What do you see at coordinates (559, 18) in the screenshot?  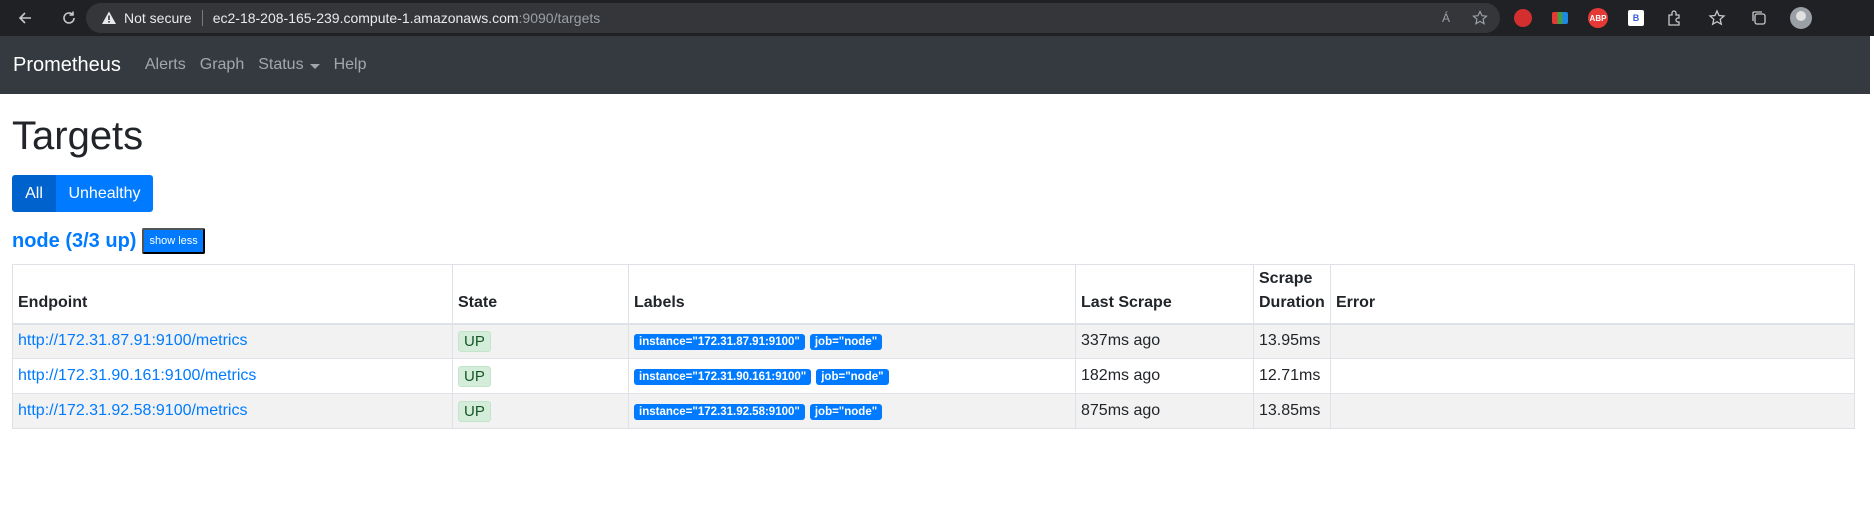 I see `url-path: :9090/targets` at bounding box center [559, 18].